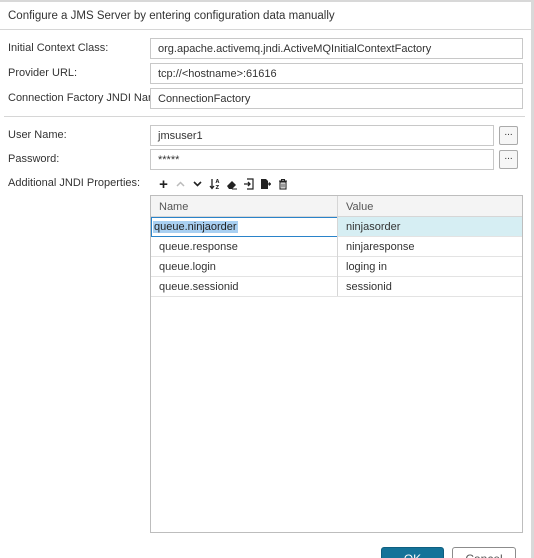  I want to click on title-divider, so click(265, 29).